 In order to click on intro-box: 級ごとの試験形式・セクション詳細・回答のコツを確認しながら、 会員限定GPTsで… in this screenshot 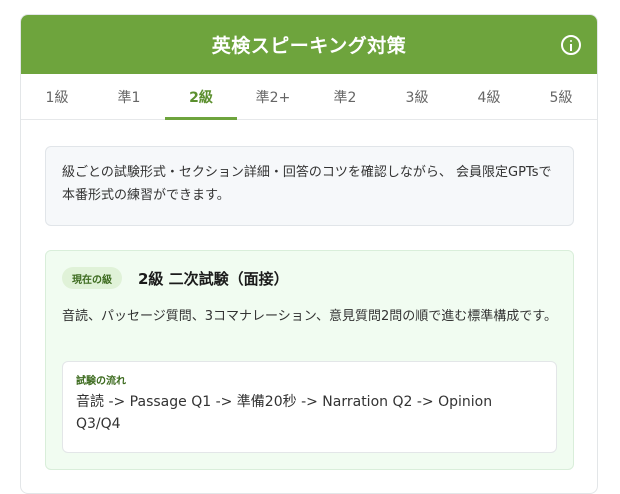, I will do `click(309, 186)`.